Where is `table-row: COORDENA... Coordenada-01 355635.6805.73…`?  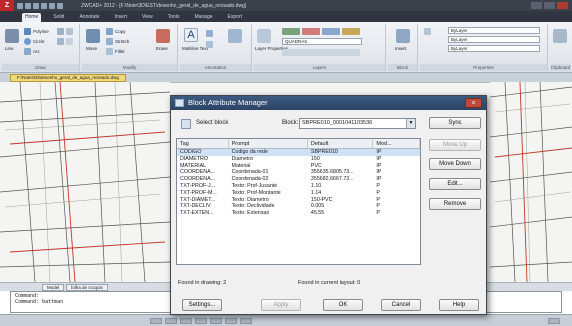
table-row: COORDENA... Coordenada-01 355635.6805.73… is located at coordinates (298, 172).